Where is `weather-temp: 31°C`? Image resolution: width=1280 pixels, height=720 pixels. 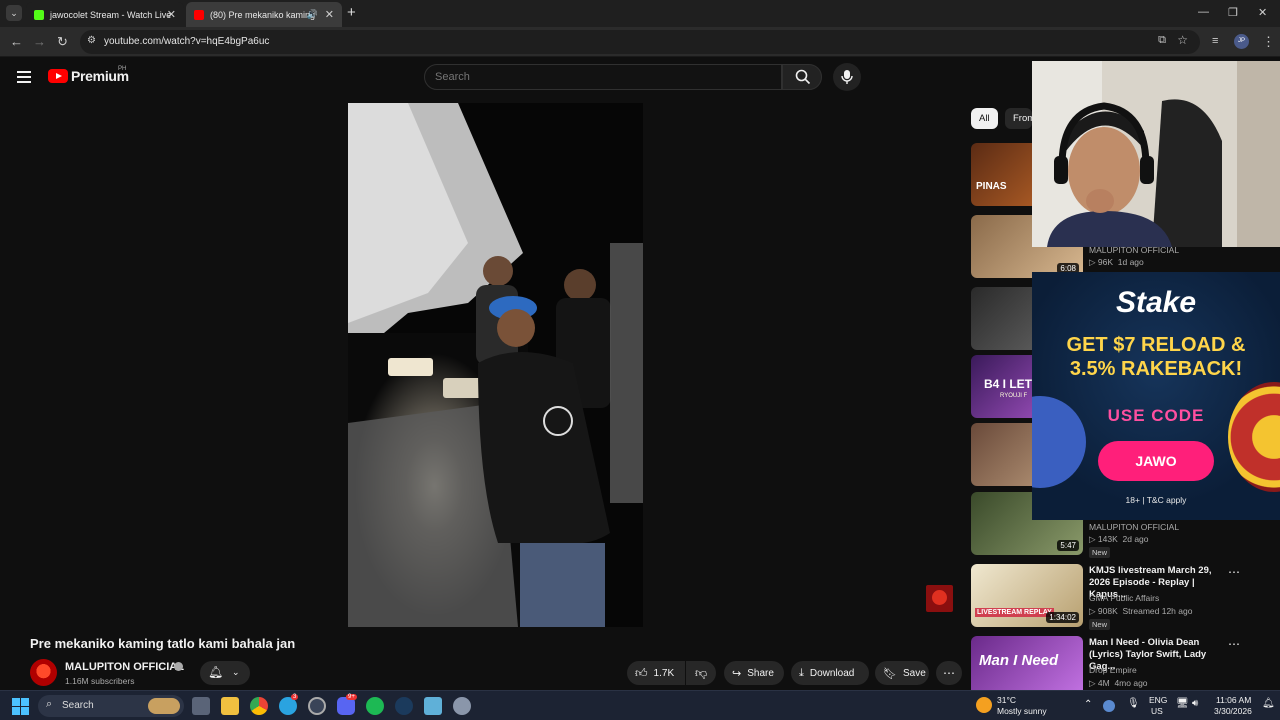 weather-temp: 31°C is located at coordinates (1006, 700).